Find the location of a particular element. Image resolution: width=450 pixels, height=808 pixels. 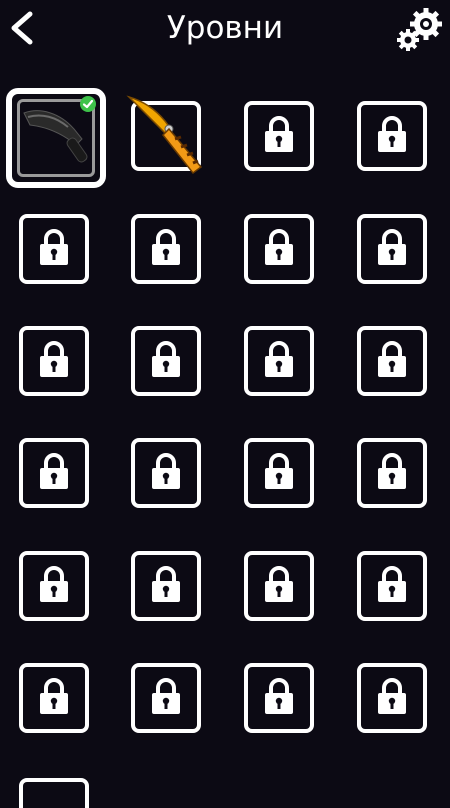

dark-knife-icon is located at coordinates (56, 138).